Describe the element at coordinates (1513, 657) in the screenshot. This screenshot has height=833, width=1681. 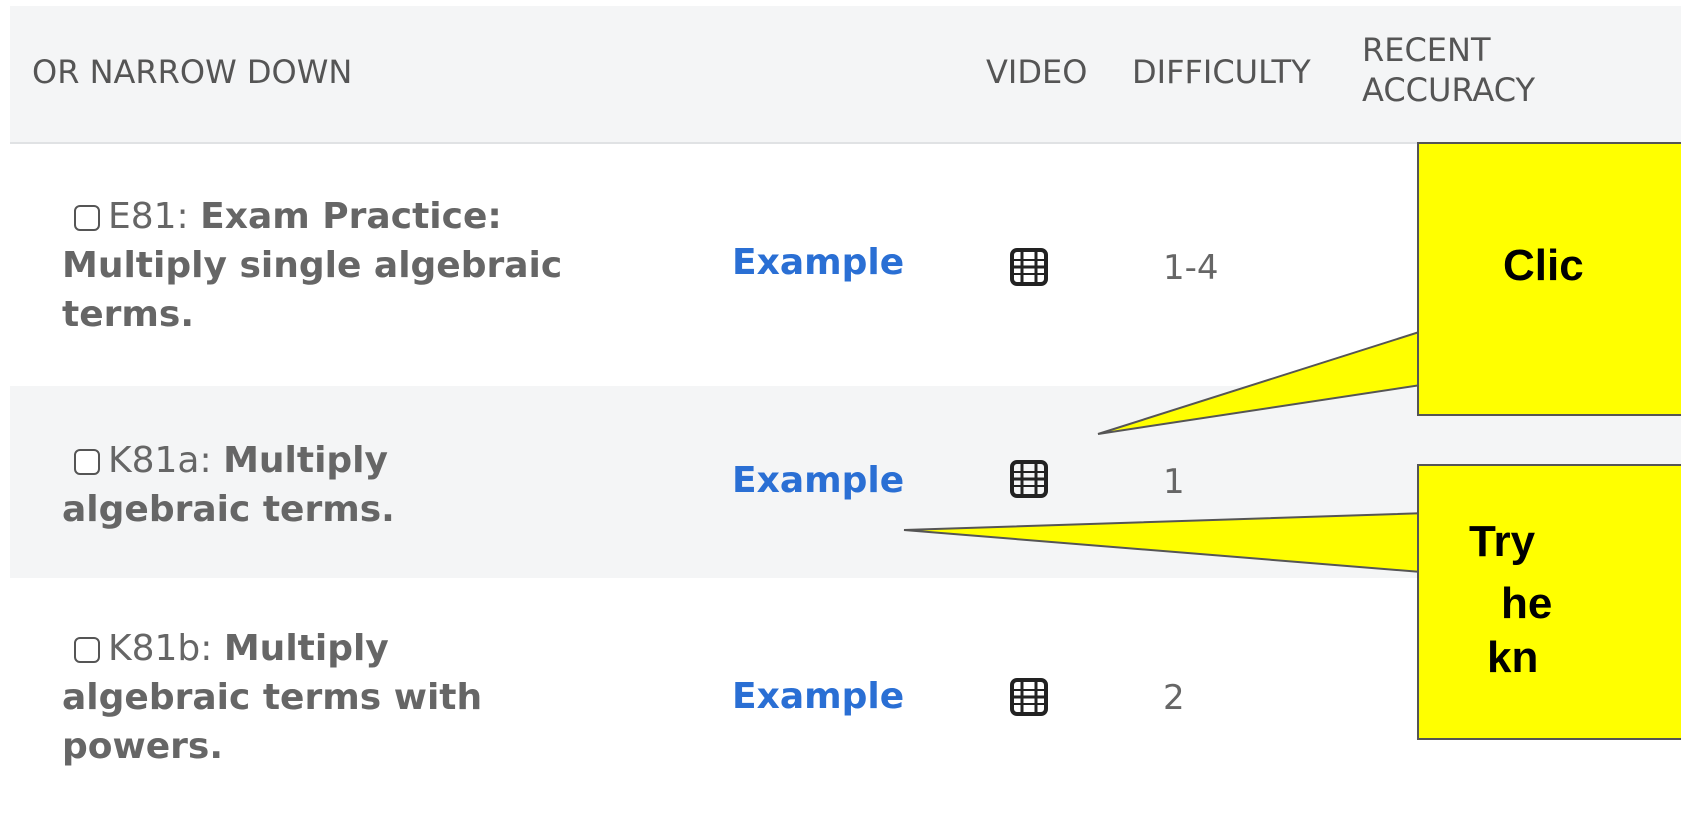
I see `callout-text-line: kn` at that location.